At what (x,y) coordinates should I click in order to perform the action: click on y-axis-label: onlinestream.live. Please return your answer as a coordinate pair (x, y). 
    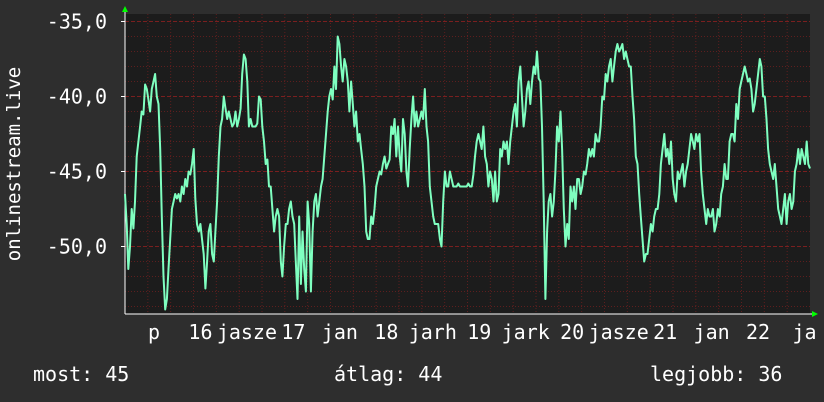
    Looking at the image, I should click on (14, 164).